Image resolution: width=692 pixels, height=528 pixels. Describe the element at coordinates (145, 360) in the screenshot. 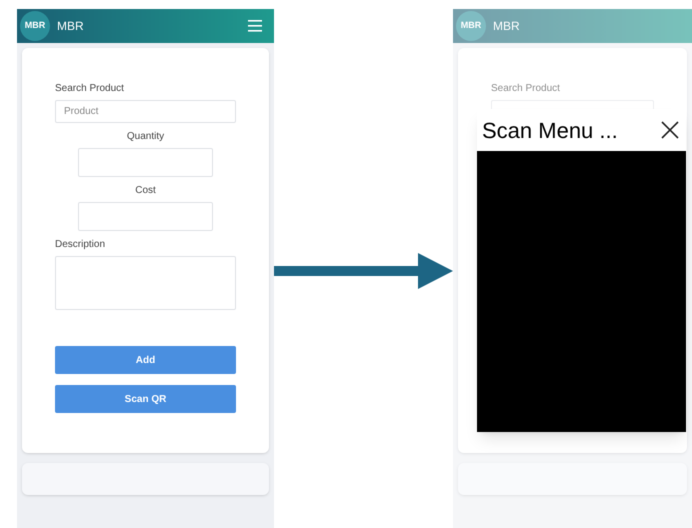

I see `button: Add` at that location.